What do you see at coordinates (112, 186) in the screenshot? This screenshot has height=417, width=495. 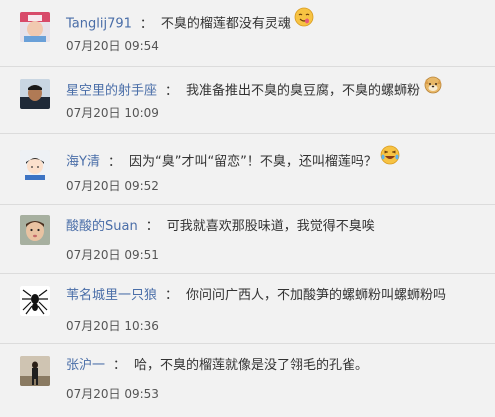 I see `comment-timestamp: 07月20日 09:52` at bounding box center [112, 186].